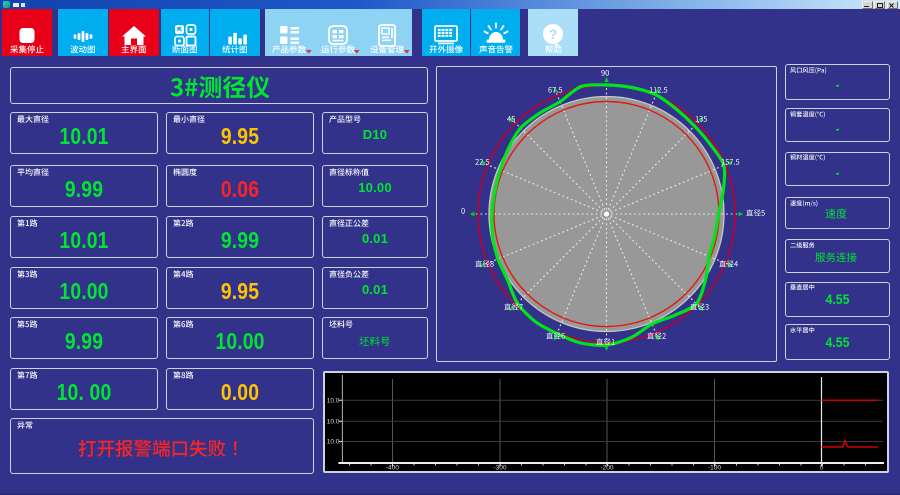 This screenshot has width=900, height=495. Describe the element at coordinates (714, 468) in the screenshot. I see `svg-text: -100` at that location.